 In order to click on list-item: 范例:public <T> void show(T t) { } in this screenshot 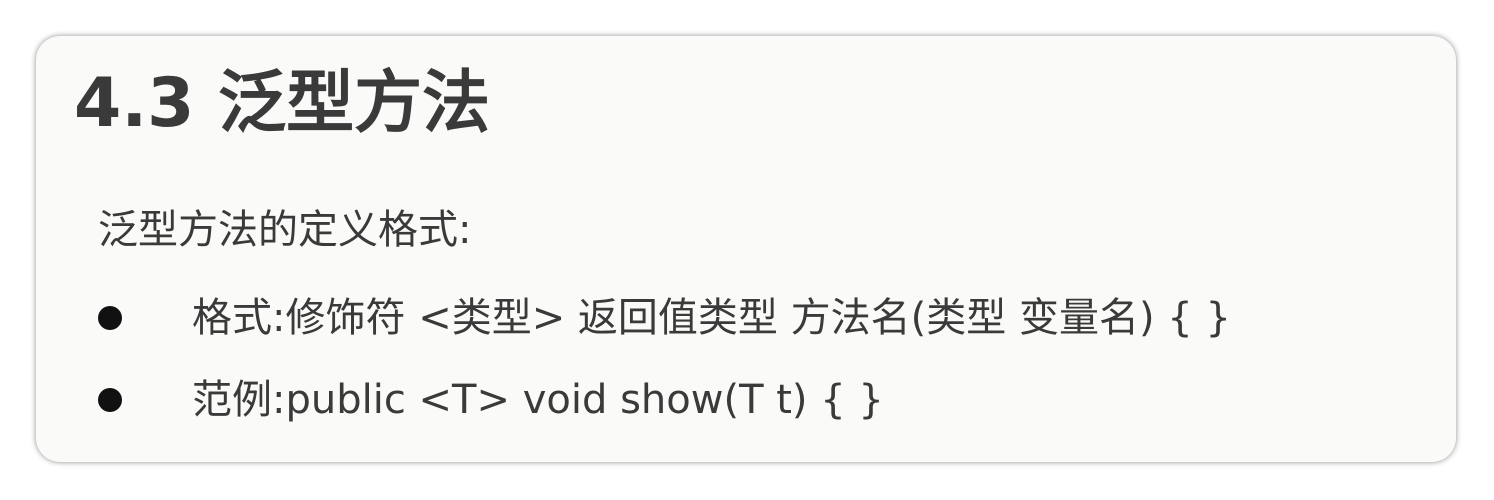, I will do `click(768, 402)`.